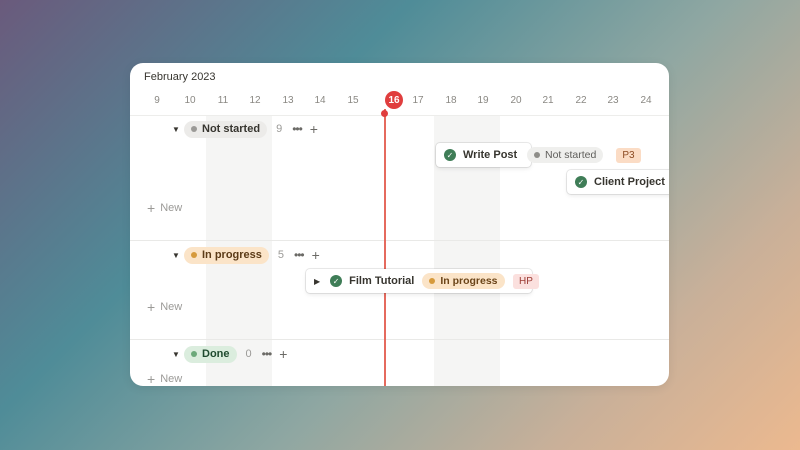 Image resolution: width=800 pixels, height=450 pixels. I want to click on month-label: February 2023, so click(180, 77).